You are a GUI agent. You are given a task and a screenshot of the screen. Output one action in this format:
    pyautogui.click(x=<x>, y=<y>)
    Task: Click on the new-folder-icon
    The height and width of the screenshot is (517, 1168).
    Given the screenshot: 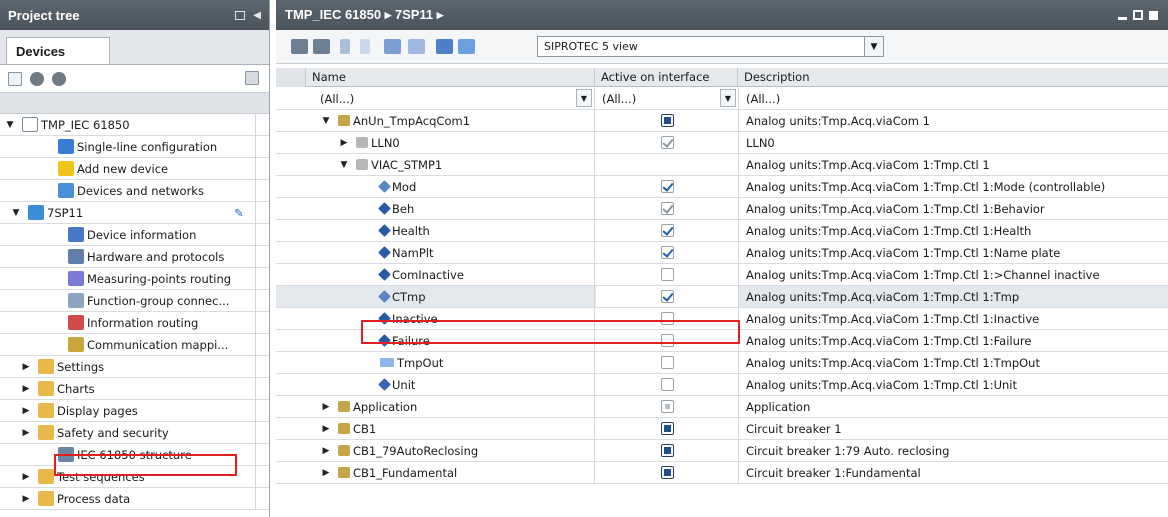 What is the action you would take?
    pyautogui.click(x=15, y=78)
    